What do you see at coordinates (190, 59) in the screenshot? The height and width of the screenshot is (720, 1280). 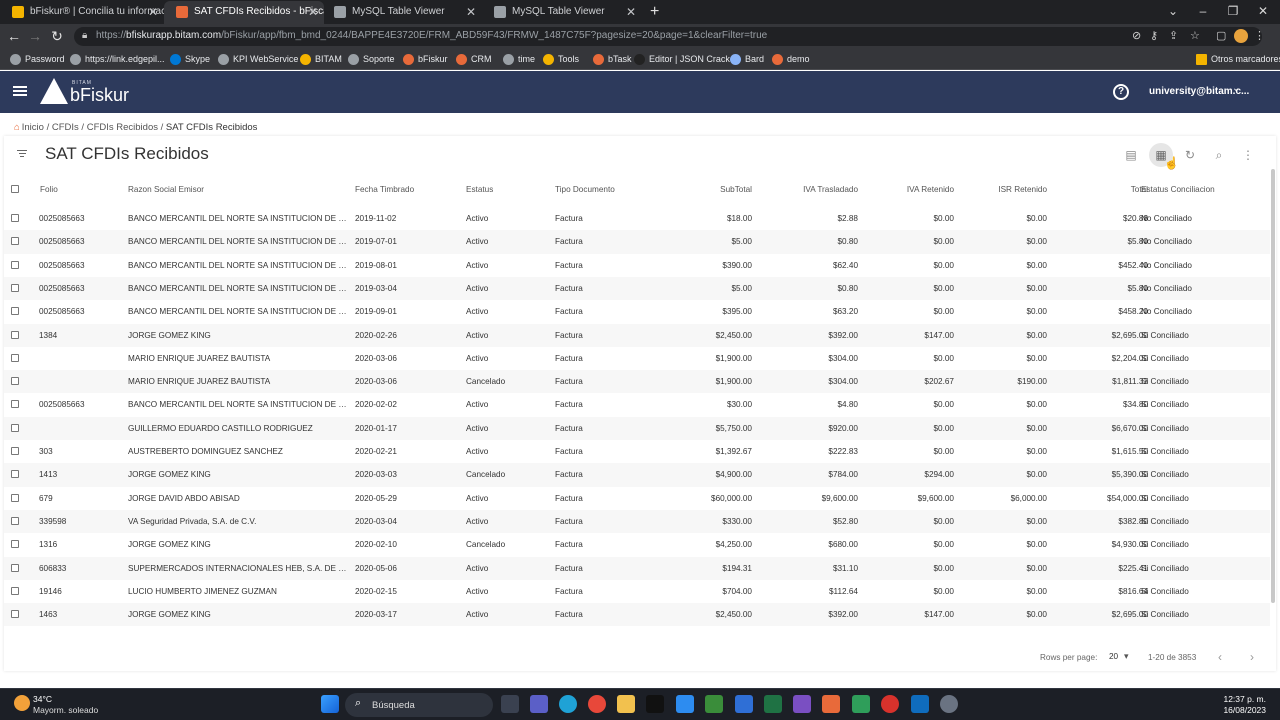 I see `bookmark-item: Skype` at bounding box center [190, 59].